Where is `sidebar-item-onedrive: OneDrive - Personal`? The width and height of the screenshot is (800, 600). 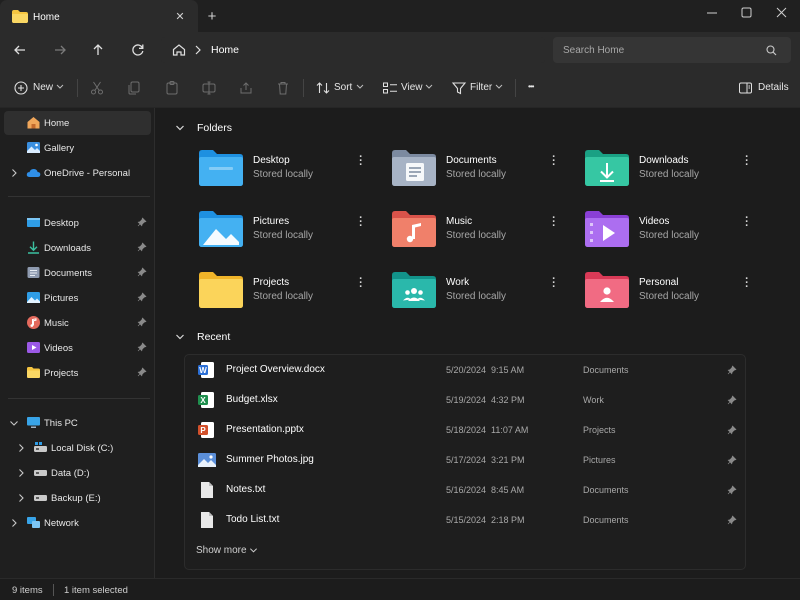
sidebar-item-onedrive: OneDrive - Personal is located at coordinates (77, 173).